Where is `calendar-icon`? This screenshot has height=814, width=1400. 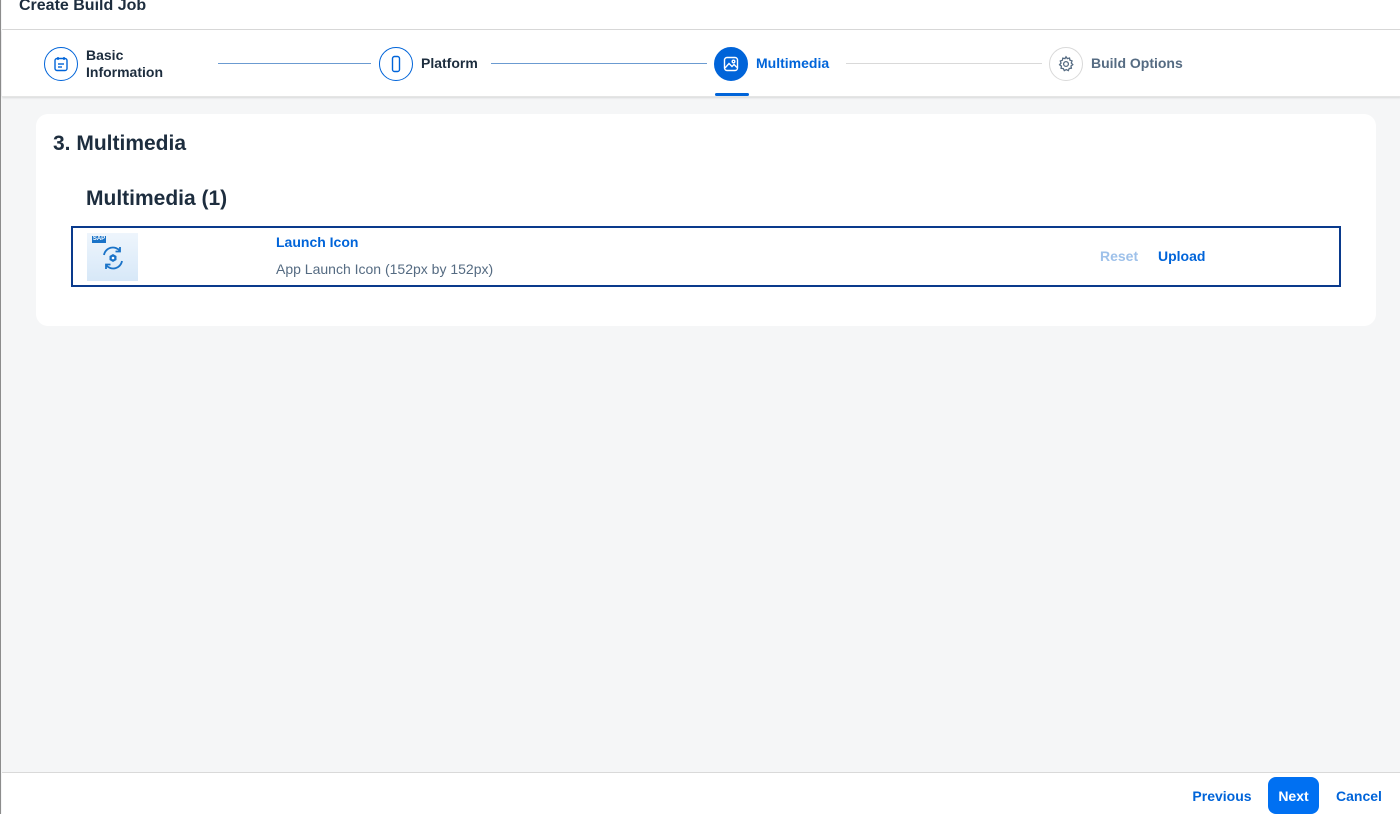
calendar-icon is located at coordinates (61, 63).